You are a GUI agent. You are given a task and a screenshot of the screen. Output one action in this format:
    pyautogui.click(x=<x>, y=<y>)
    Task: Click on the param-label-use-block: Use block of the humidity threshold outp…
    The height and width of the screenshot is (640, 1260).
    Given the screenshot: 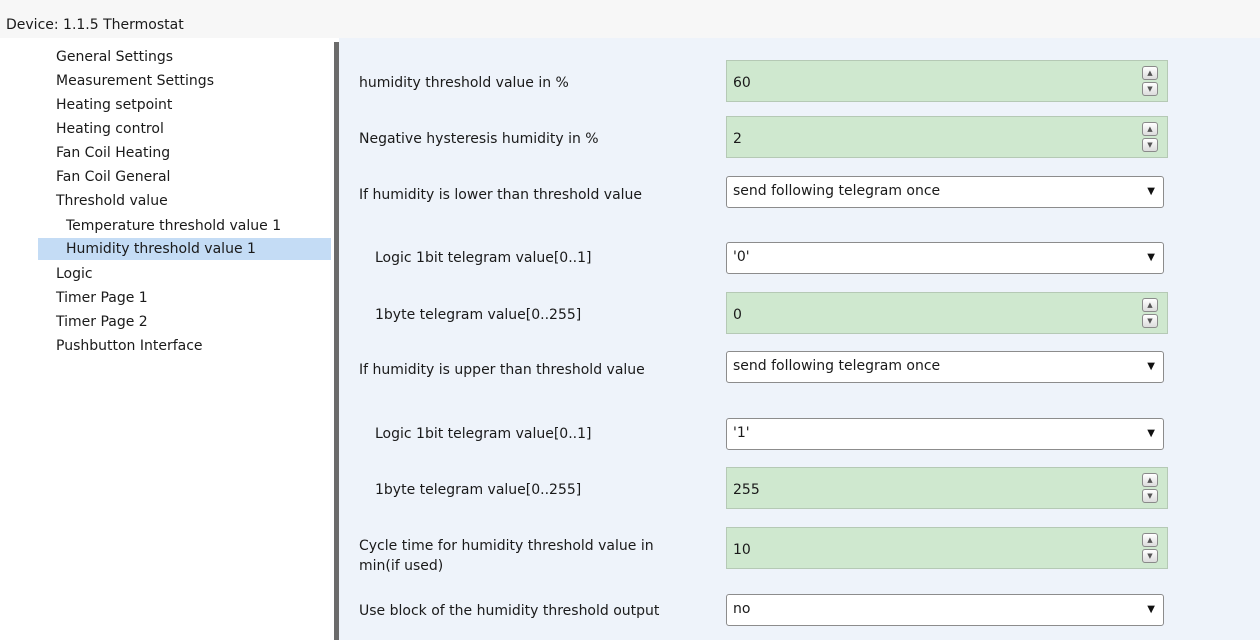 What is the action you would take?
    pyautogui.click(x=509, y=611)
    